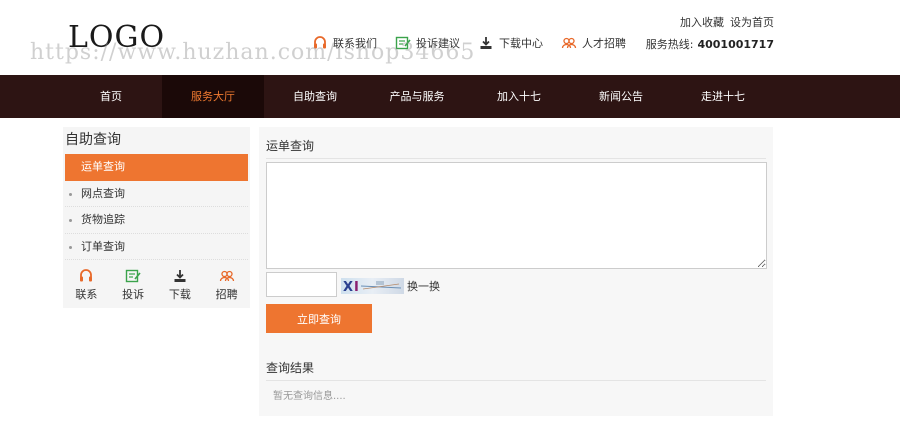 The height and width of the screenshot is (421, 900). I want to click on add-favorite-link: 加入收藏, so click(702, 22).